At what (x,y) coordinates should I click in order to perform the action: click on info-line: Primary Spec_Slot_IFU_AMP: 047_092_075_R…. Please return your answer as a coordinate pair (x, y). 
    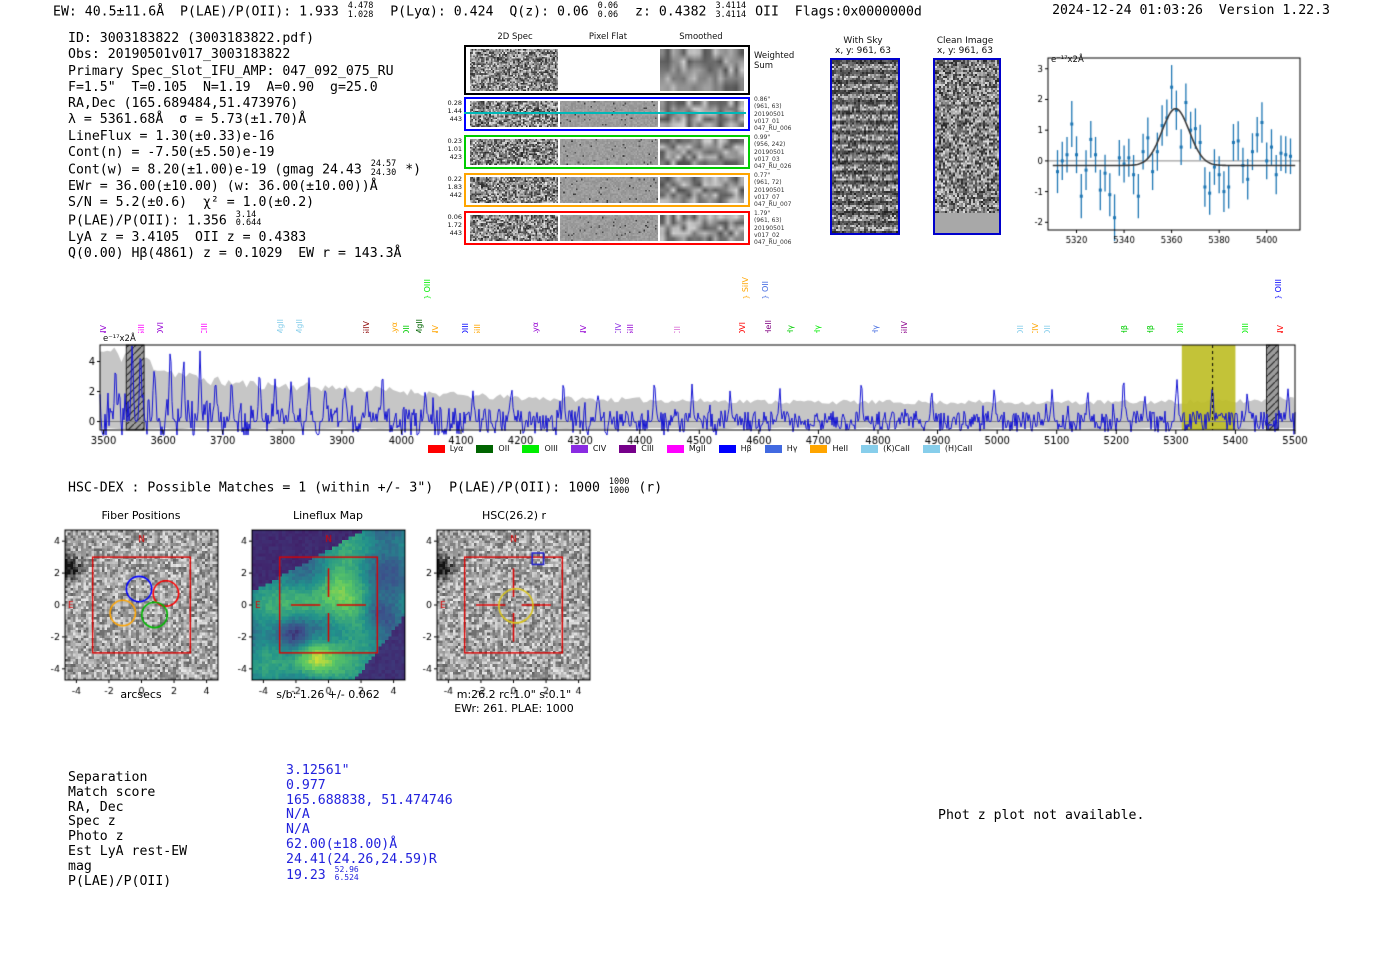
    Looking at the image, I should click on (231, 71).